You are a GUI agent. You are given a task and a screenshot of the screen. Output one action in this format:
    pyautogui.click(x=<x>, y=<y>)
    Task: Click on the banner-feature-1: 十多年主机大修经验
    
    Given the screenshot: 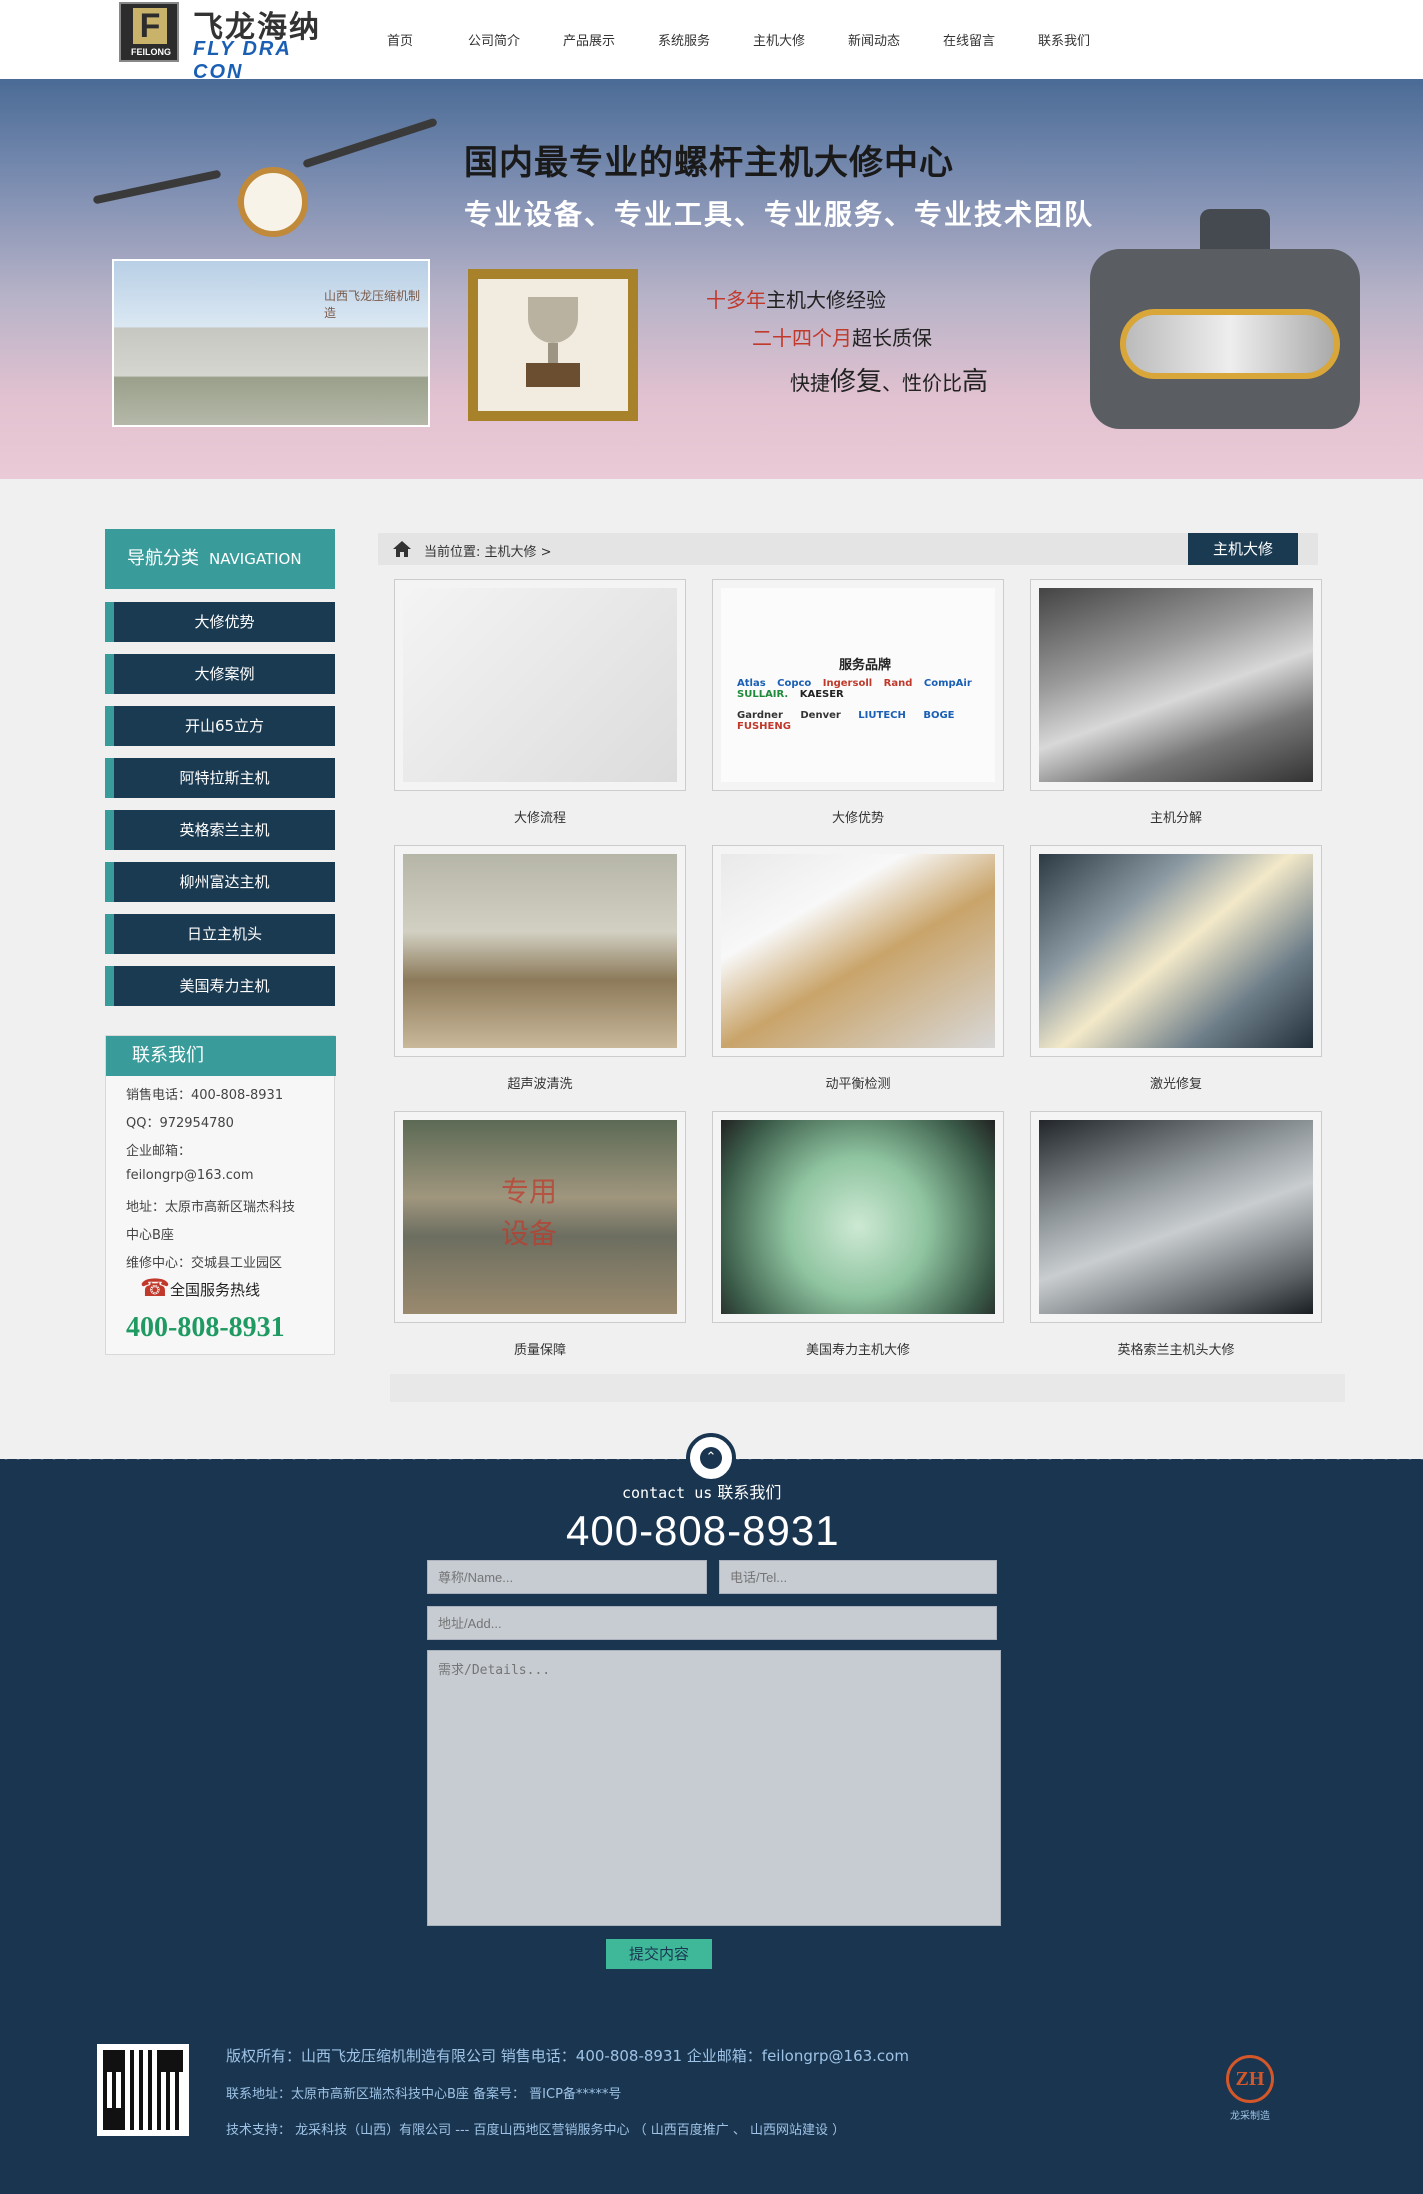 What is the action you would take?
    pyautogui.click(x=796, y=298)
    